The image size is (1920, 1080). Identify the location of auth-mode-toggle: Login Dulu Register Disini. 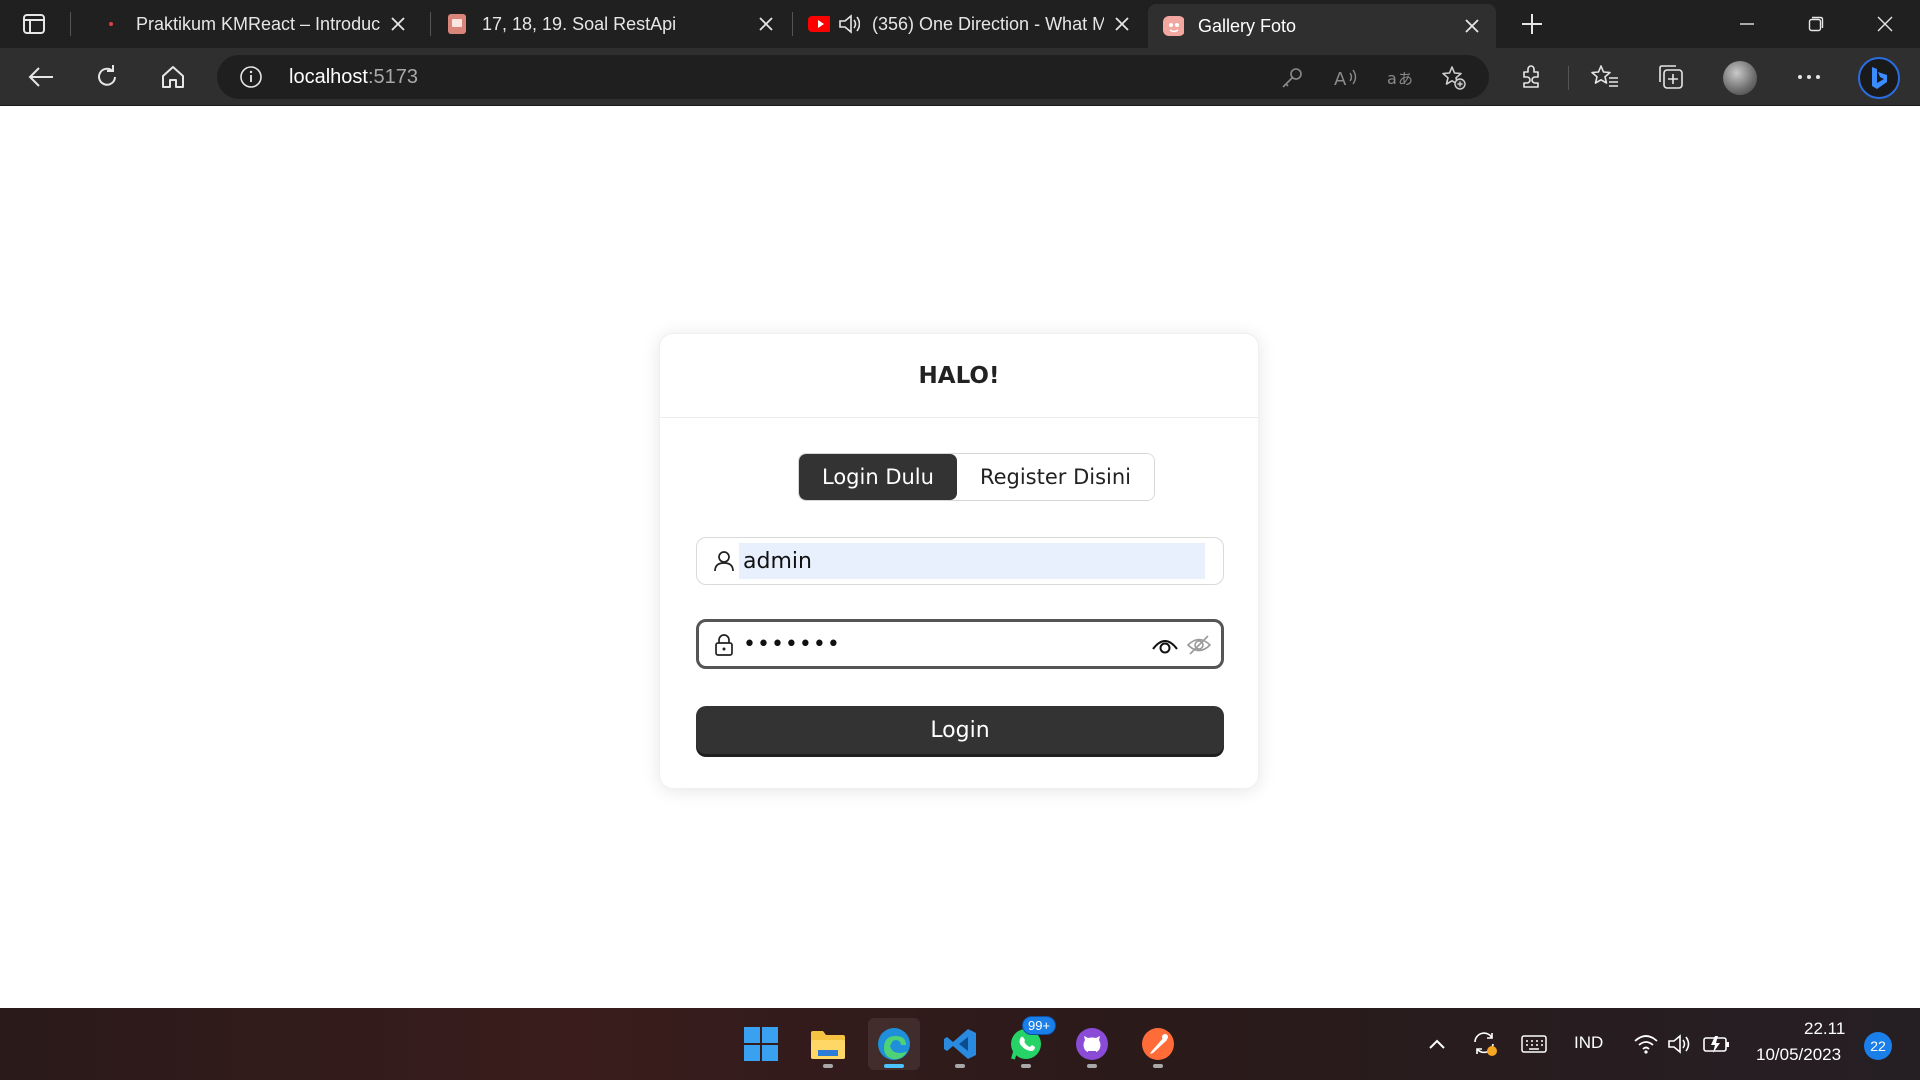
(977, 477).